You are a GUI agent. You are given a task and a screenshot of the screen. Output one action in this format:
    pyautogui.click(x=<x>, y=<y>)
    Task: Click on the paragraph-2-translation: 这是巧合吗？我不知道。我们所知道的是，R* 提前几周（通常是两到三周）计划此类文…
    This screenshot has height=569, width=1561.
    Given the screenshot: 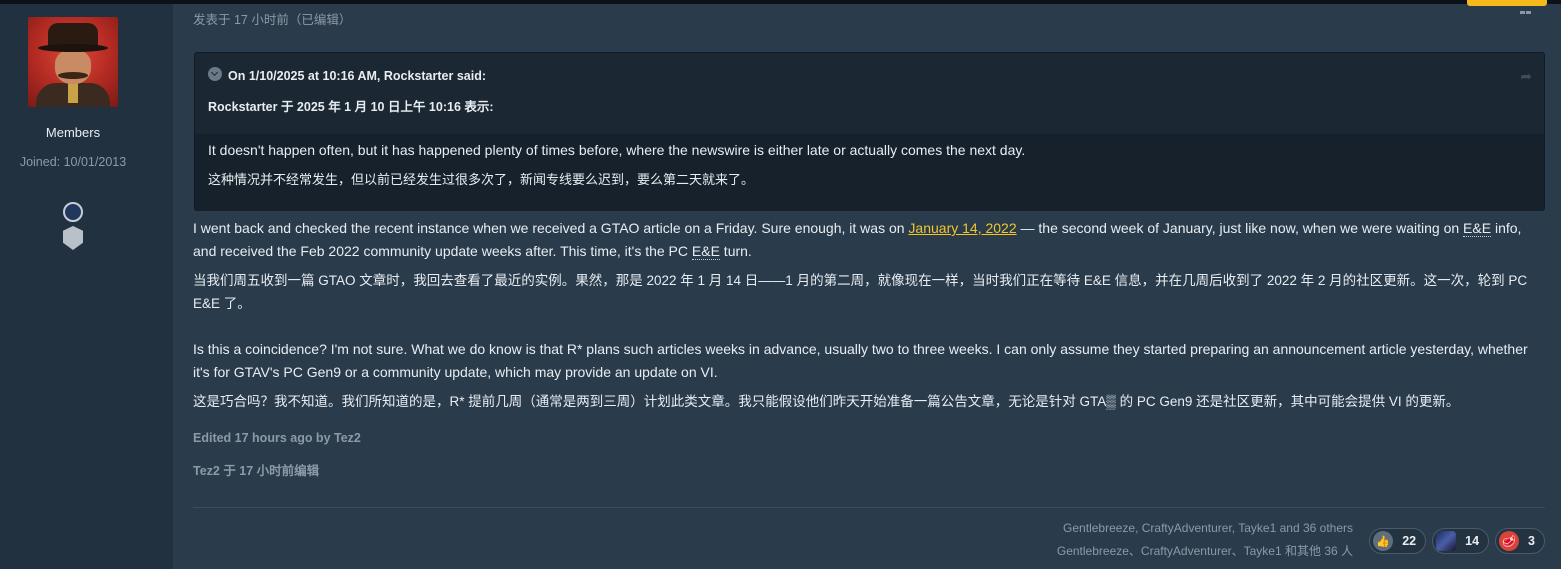 What is the action you would take?
    pyautogui.click(x=826, y=401)
    